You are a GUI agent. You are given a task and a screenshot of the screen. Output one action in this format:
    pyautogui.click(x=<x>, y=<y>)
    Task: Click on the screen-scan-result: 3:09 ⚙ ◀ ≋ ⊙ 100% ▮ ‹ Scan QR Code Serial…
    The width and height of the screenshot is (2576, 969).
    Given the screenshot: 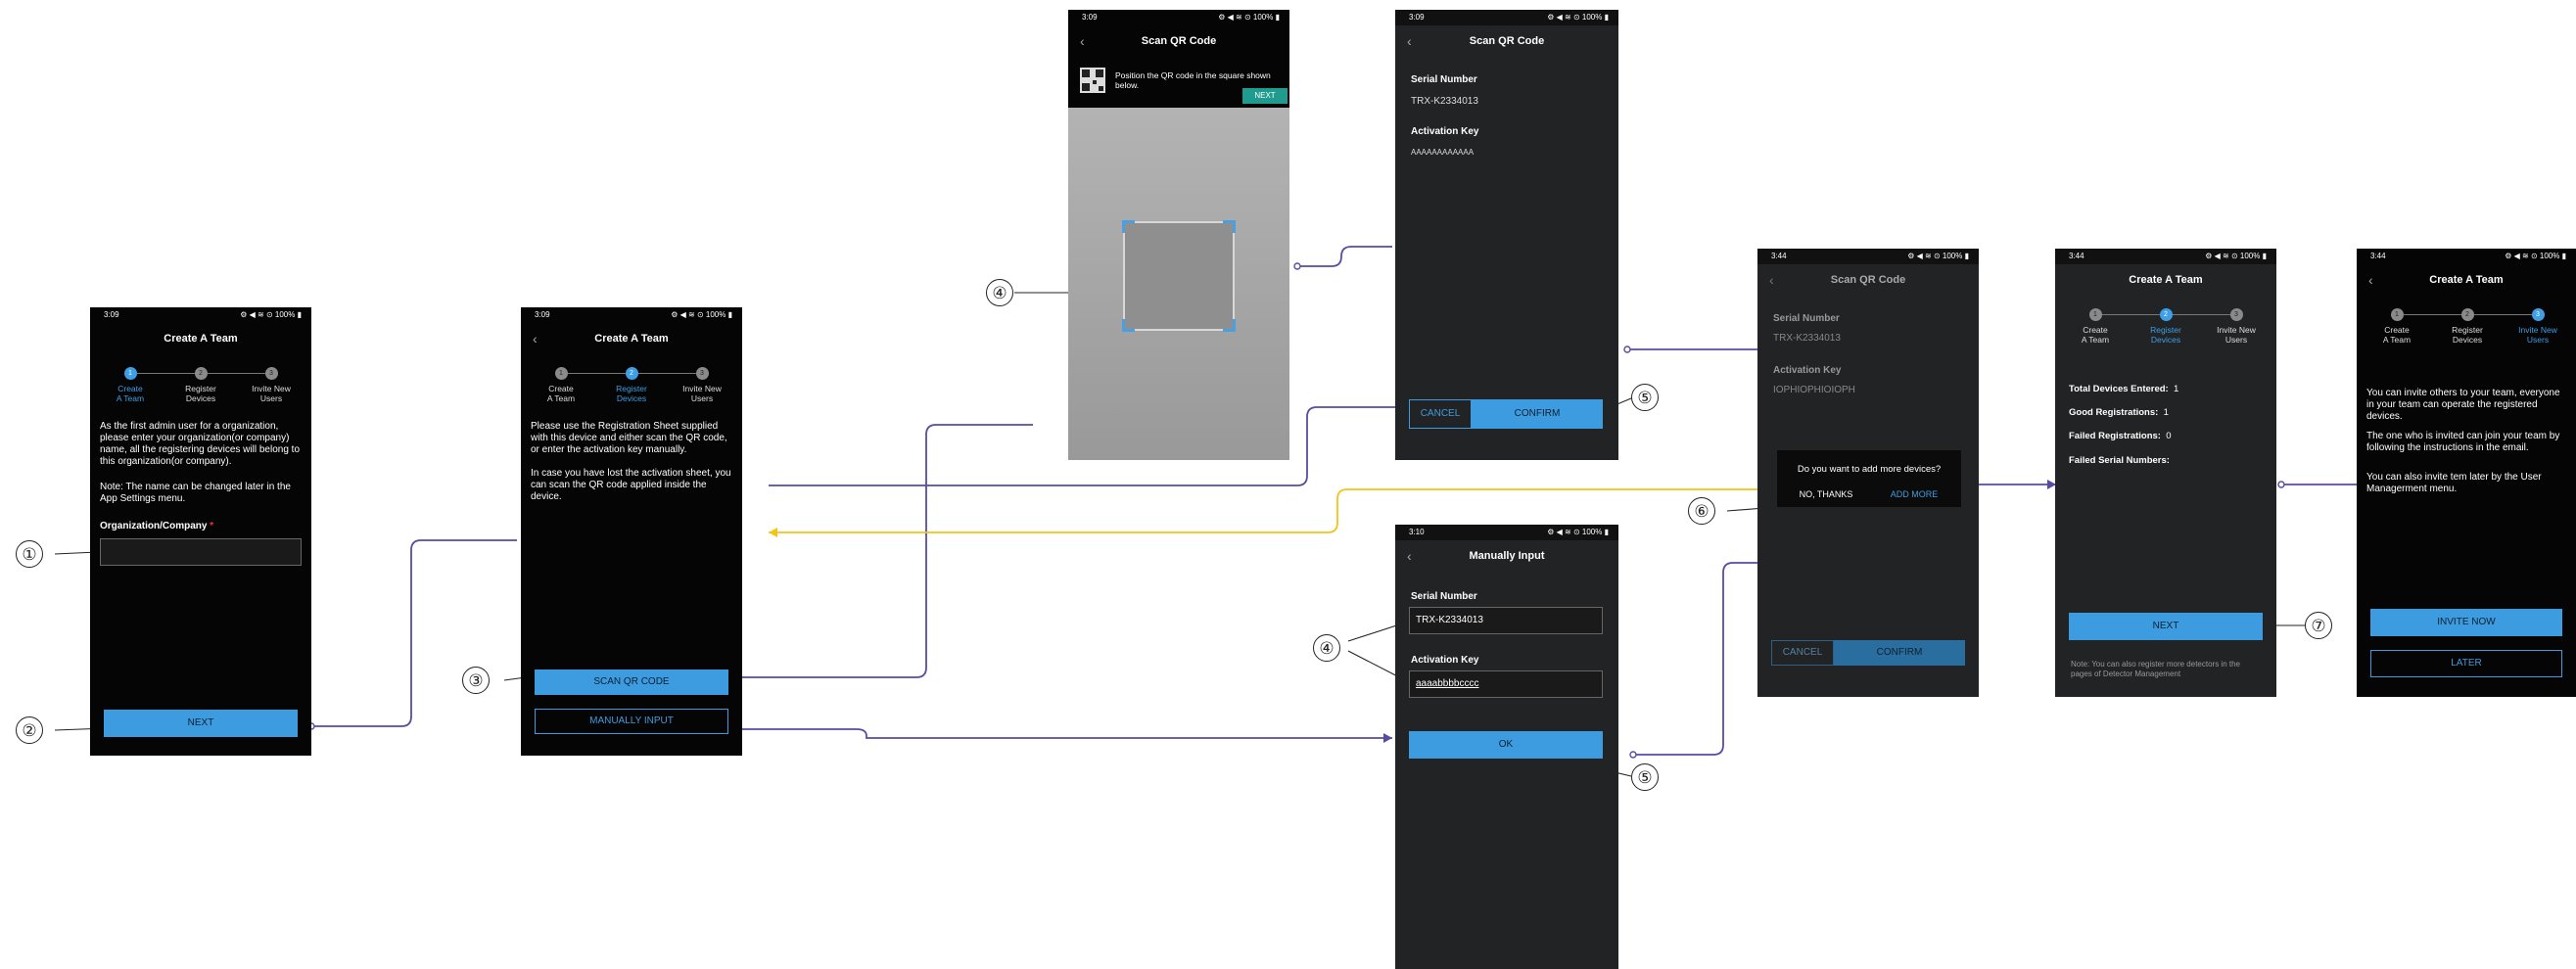 What is the action you would take?
    pyautogui.click(x=1507, y=235)
    